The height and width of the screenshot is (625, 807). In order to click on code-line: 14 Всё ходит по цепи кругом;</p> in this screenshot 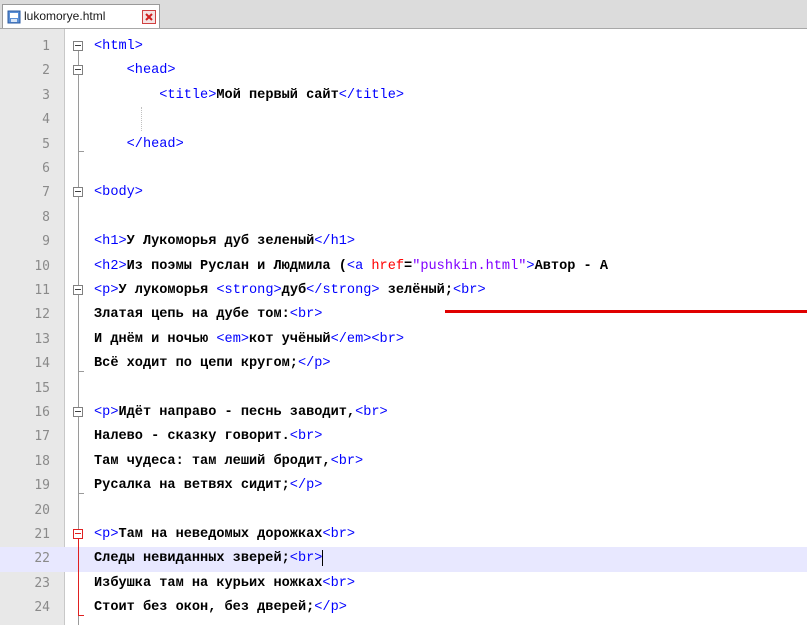, I will do `click(403, 364)`.